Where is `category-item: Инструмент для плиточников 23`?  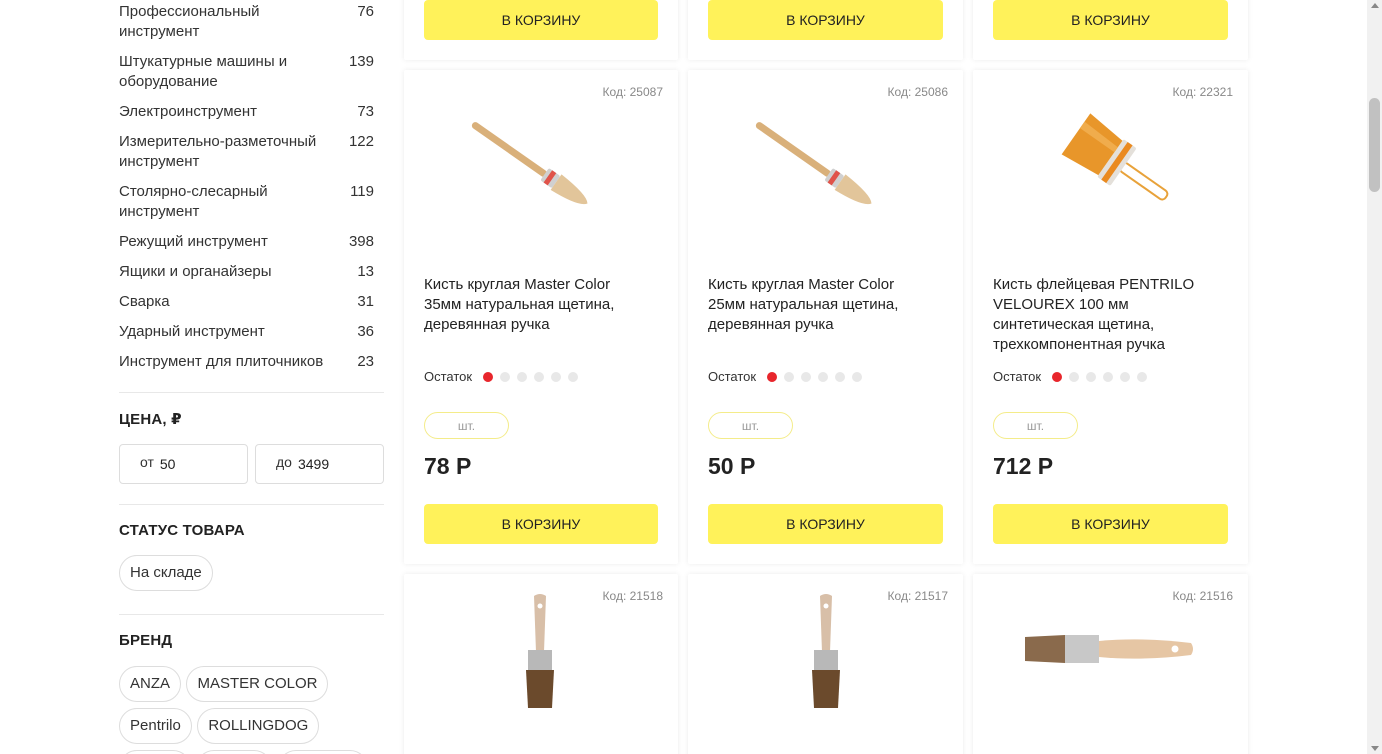 category-item: Инструмент для плиточников 23 is located at coordinates (251, 366).